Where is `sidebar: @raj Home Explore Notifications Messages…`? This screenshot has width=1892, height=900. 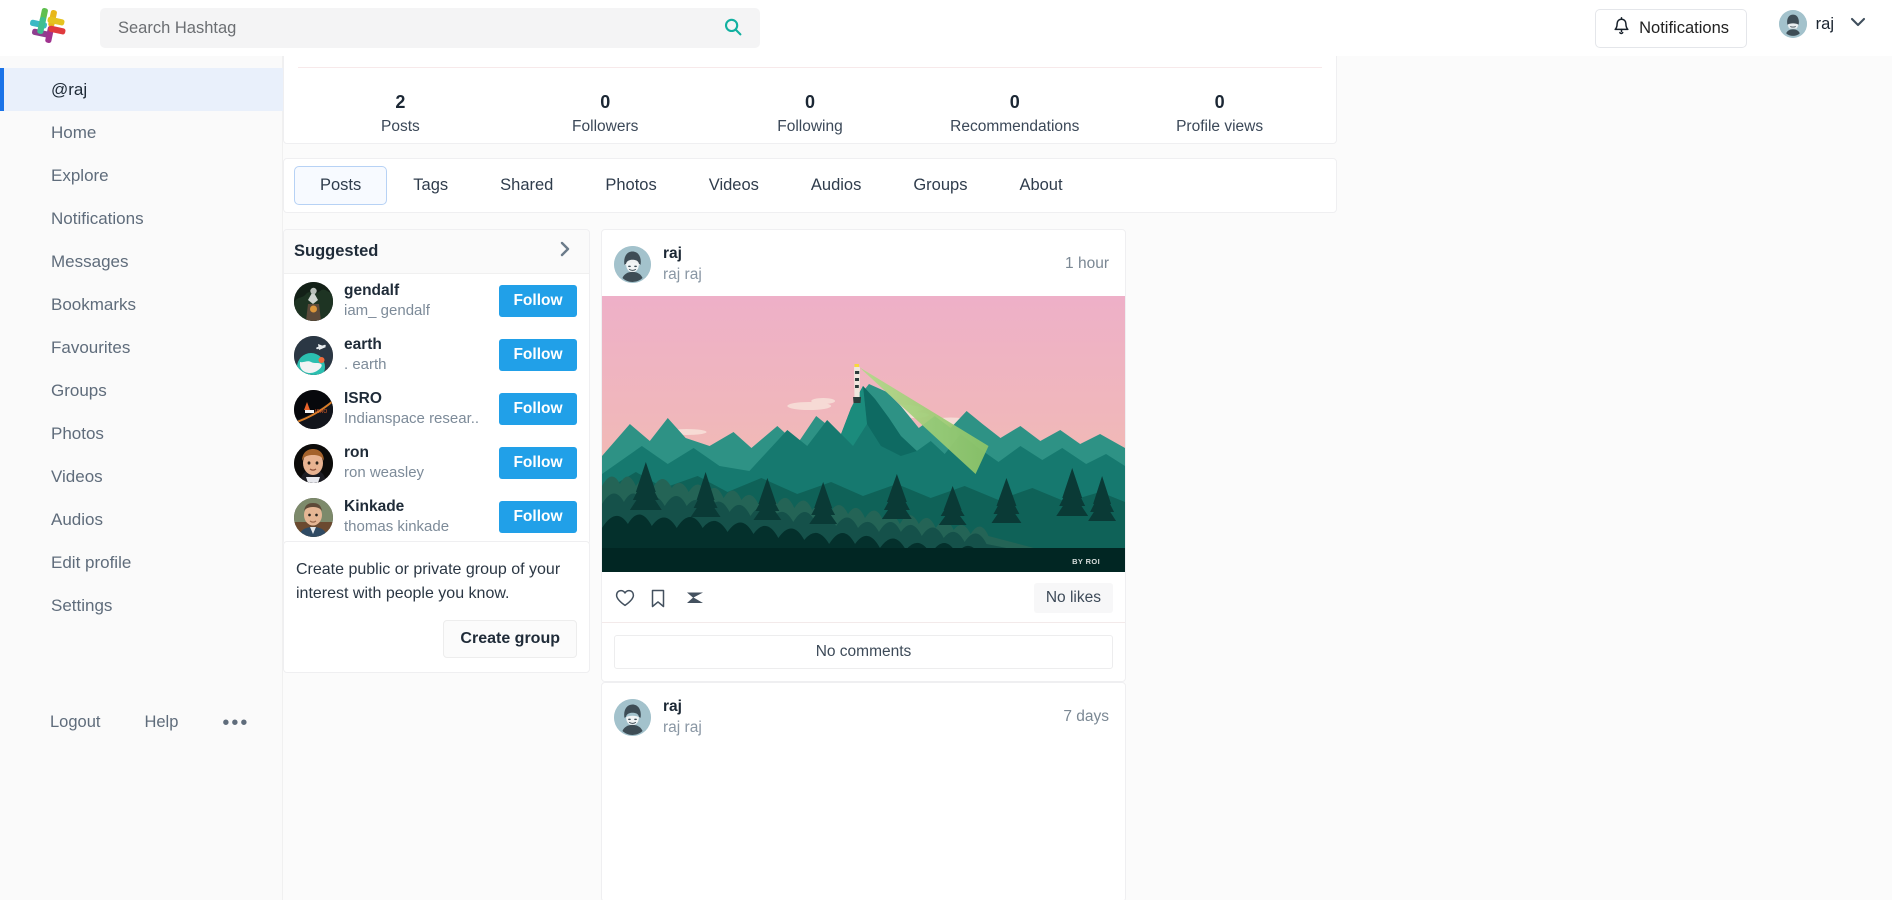 sidebar: @raj Home Explore Notifications Messages… is located at coordinates (141, 478).